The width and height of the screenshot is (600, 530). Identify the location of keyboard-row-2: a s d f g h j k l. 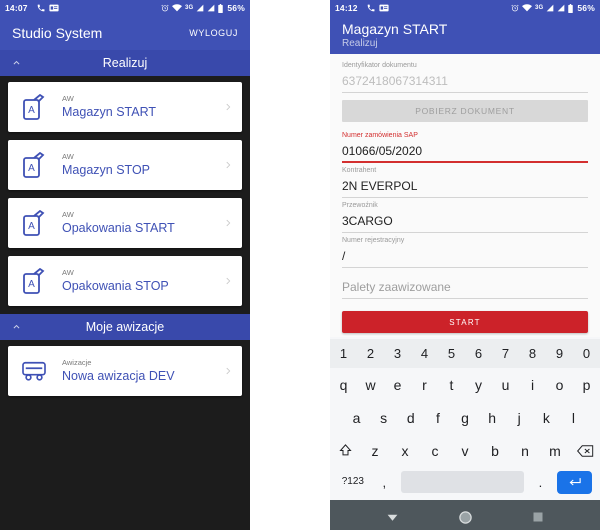
(465, 417).